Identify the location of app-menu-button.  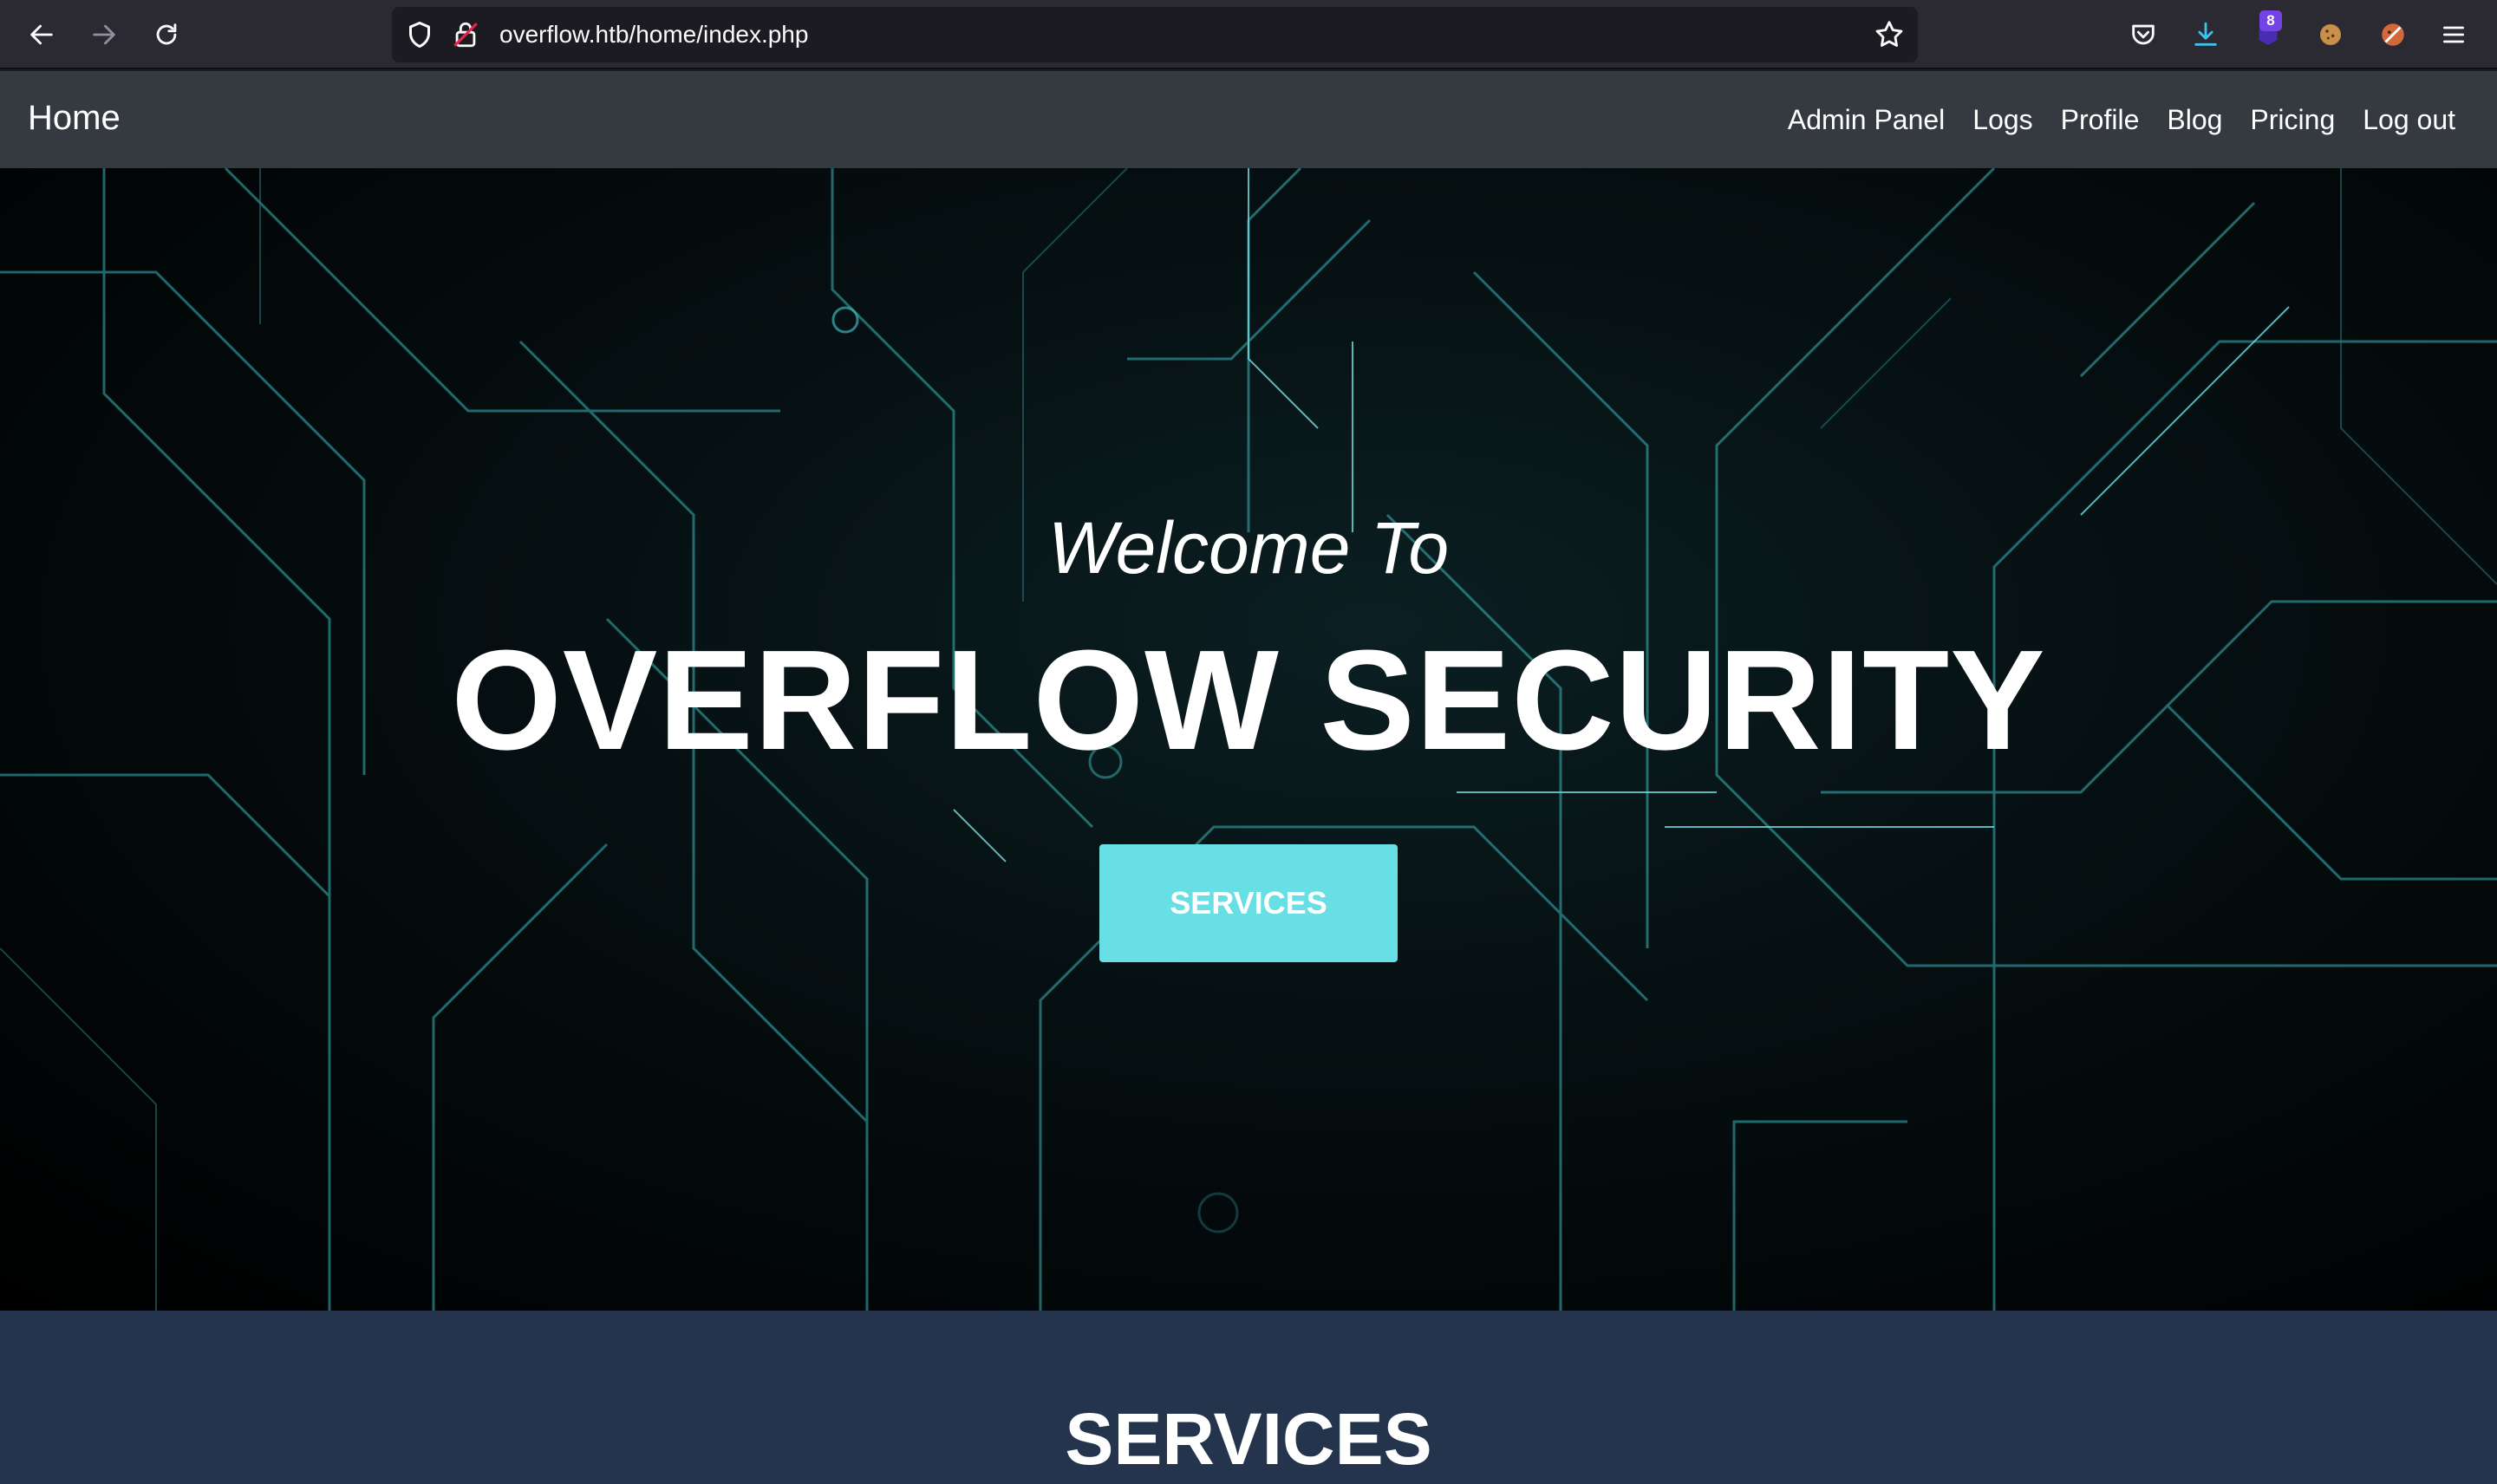
(2454, 35).